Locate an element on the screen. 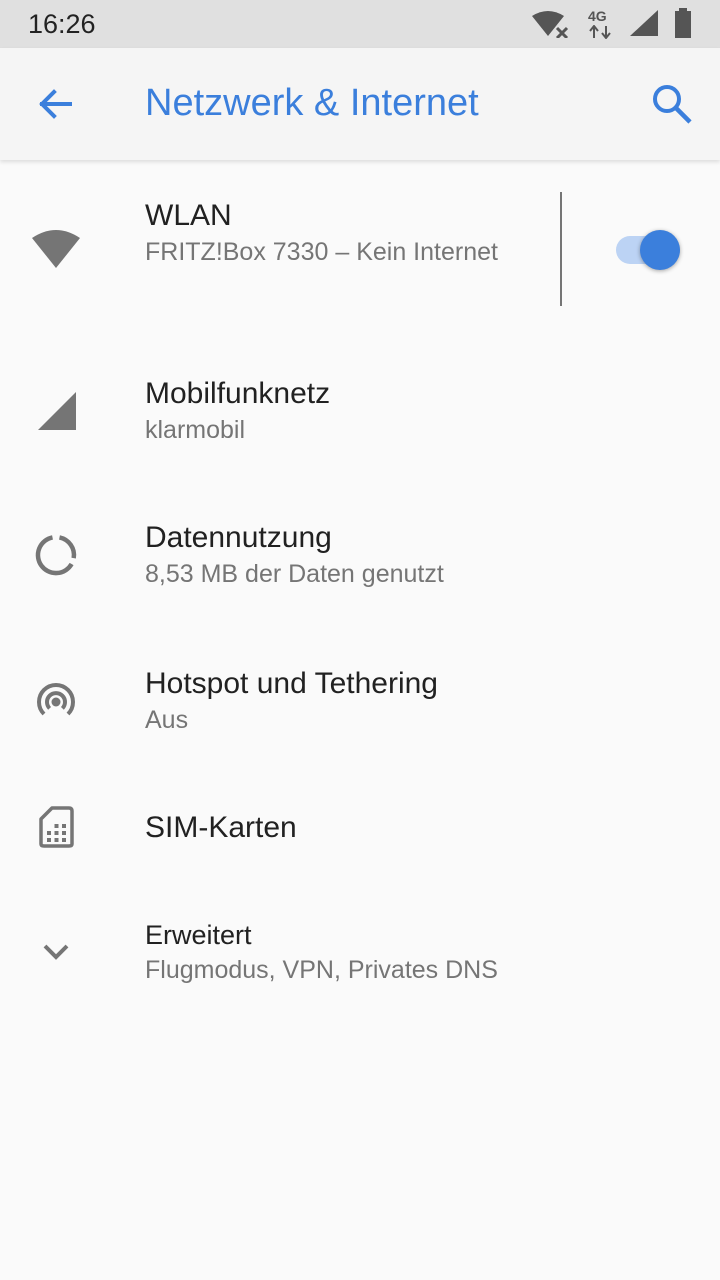  wifi-no-internet-icon is located at coordinates (550, 24).